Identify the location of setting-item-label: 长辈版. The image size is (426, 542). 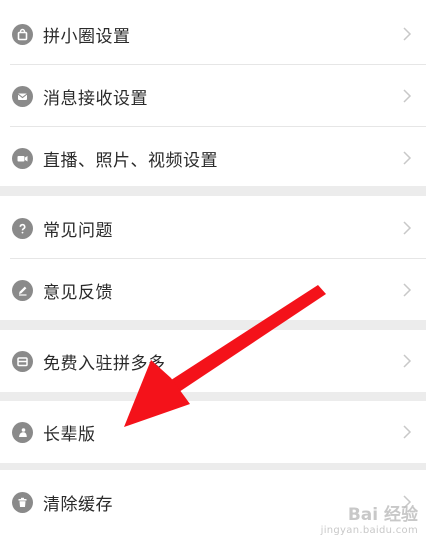
(69, 434).